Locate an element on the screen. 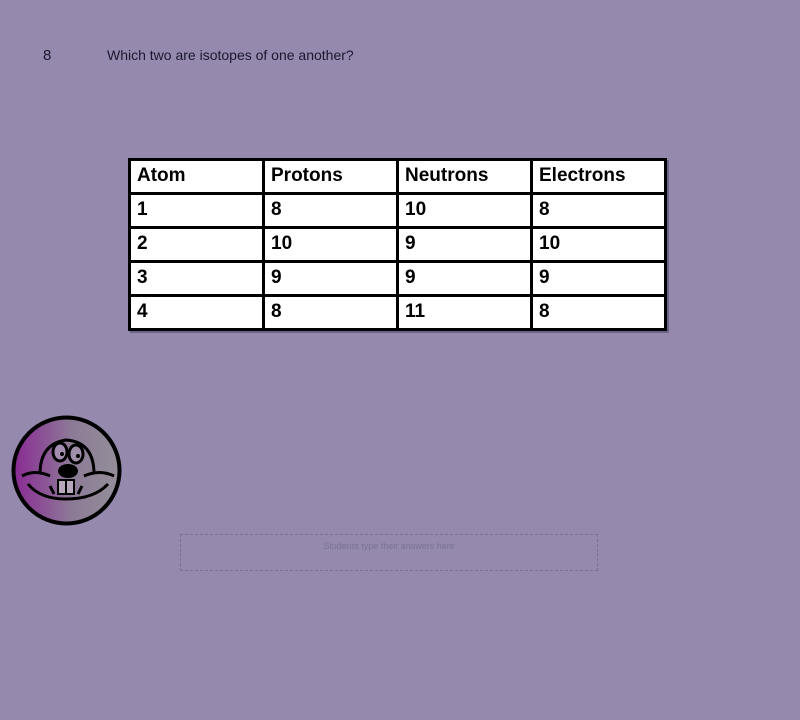 The width and height of the screenshot is (800, 720). table-row: 4 8 11 8 is located at coordinates (397, 312).